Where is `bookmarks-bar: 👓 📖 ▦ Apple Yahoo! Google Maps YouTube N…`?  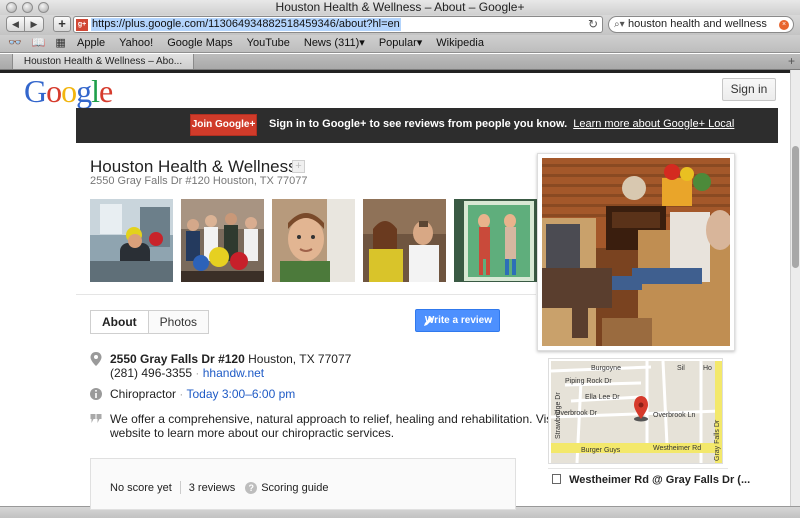 bookmarks-bar: 👓 📖 ▦ Apple Yahoo! Google Maps YouTube N… is located at coordinates (400, 44).